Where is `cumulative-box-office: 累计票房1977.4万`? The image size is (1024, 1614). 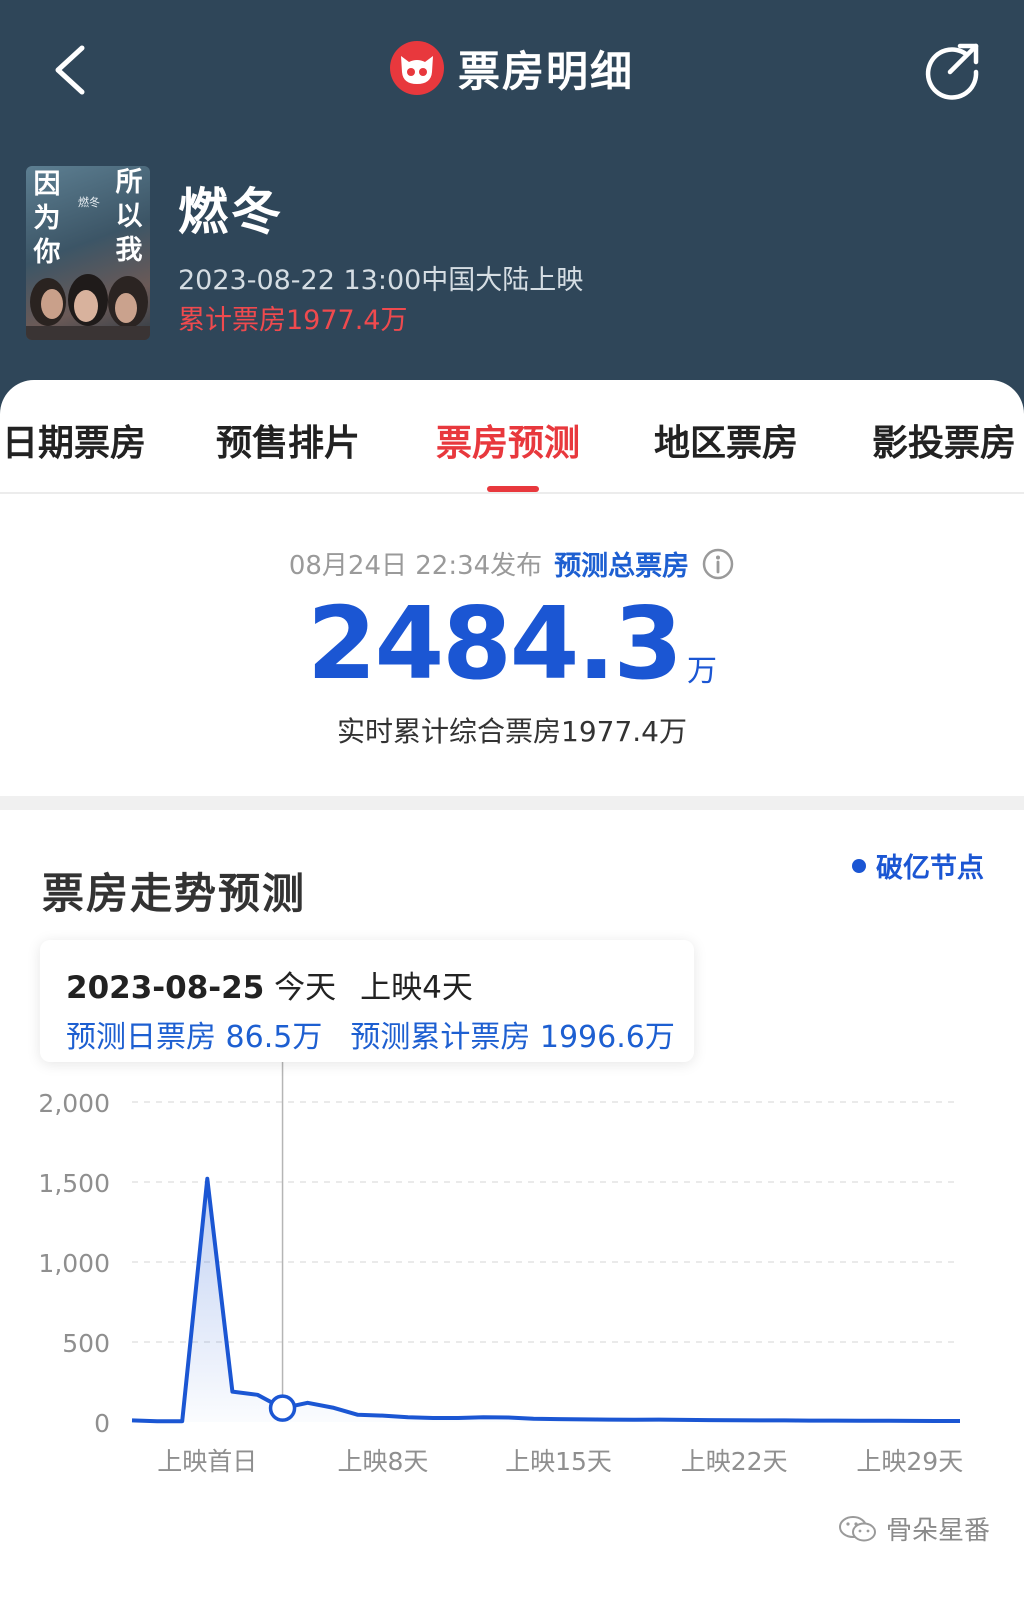
cumulative-box-office: 累计票房1977.4万 is located at coordinates (293, 320).